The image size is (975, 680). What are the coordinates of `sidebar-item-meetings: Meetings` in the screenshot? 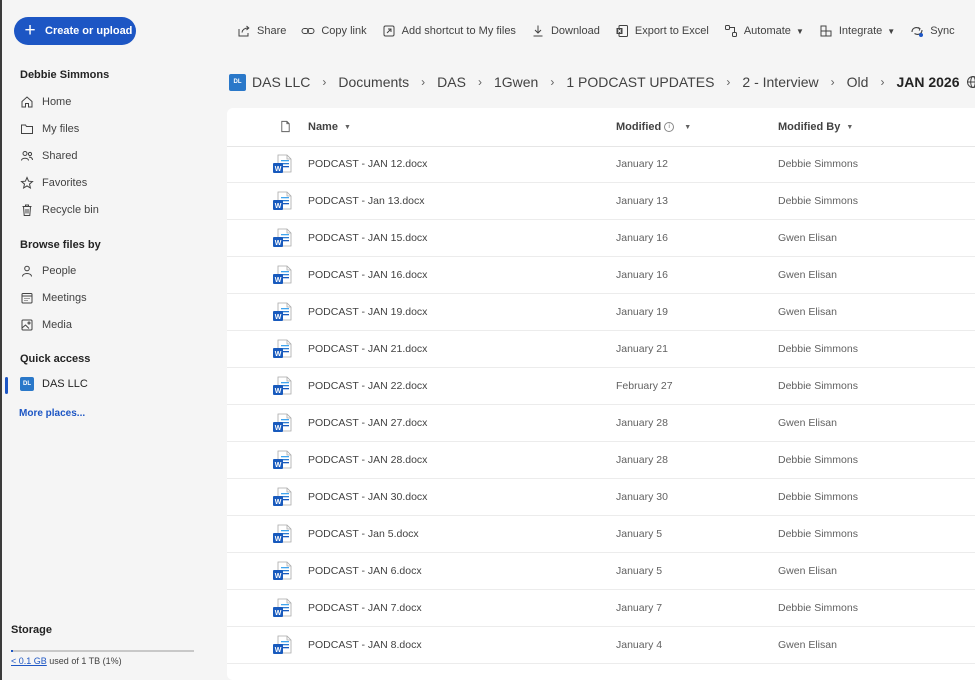 It's located at (53, 298).